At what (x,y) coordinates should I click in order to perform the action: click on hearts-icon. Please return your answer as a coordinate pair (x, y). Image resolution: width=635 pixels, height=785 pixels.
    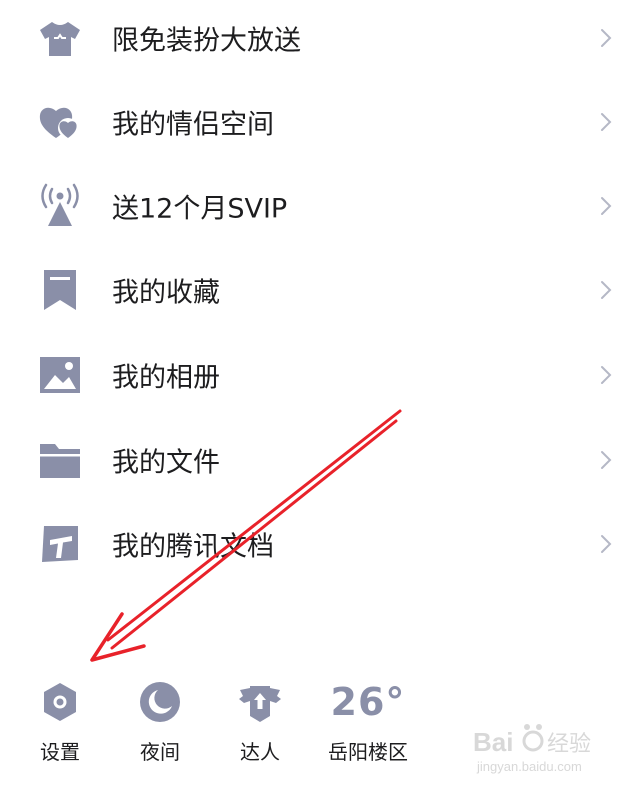
    Looking at the image, I should click on (60, 122).